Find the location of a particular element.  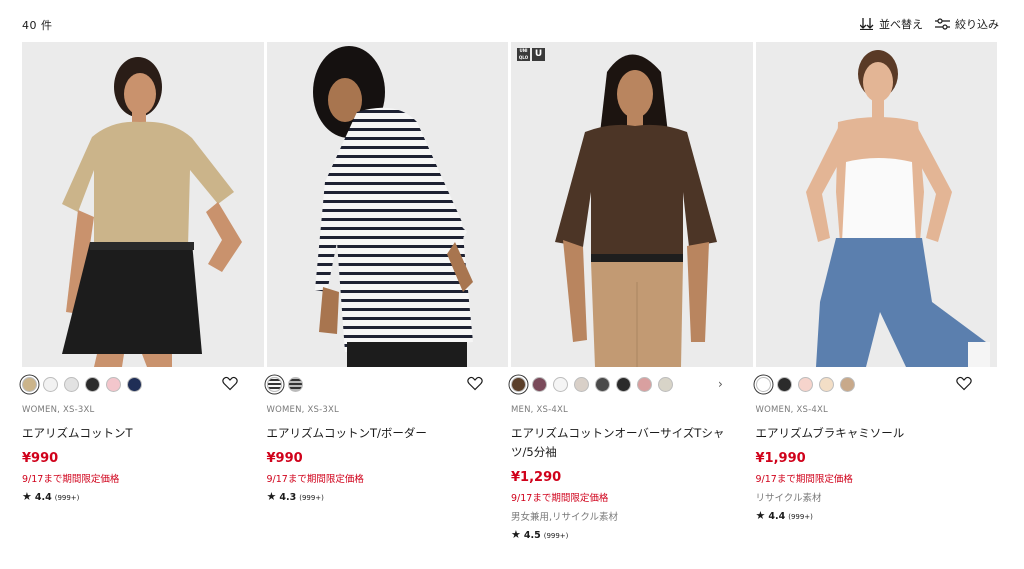

swatch-cream is located at coordinates (826, 384).